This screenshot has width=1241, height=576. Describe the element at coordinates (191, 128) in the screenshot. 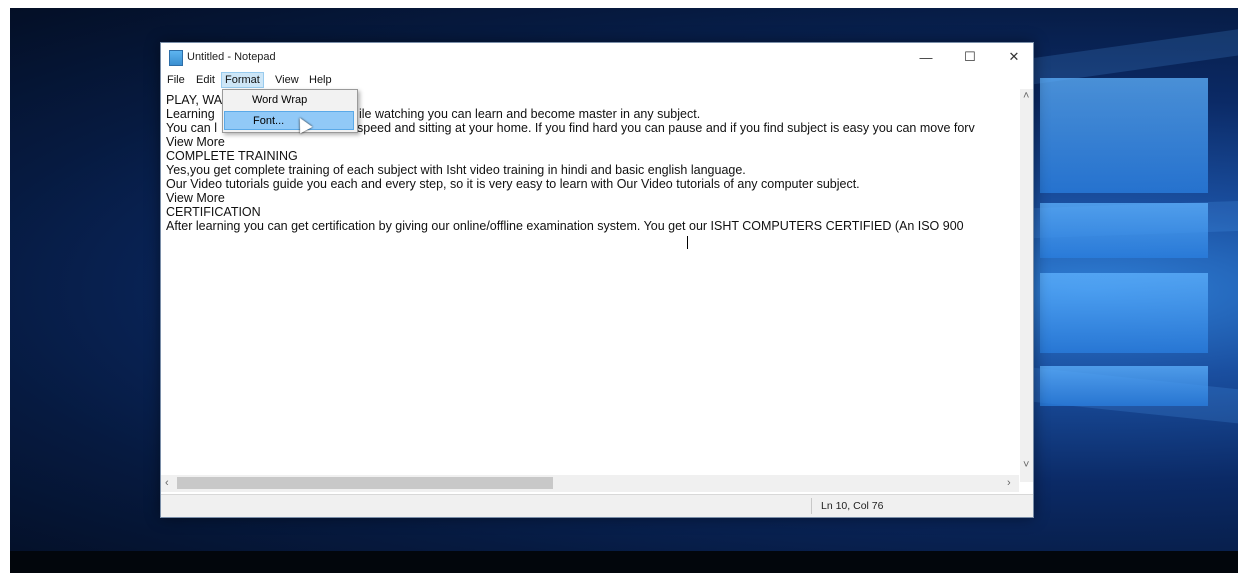

I see `text-line: You can l` at that location.